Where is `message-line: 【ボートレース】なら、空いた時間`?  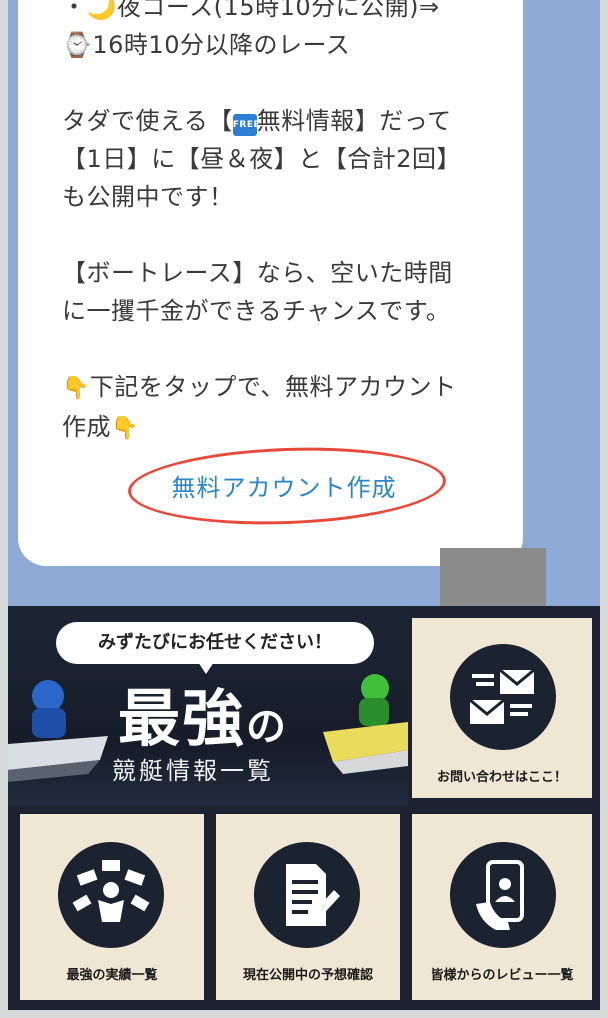 message-line: 【ボートレース】なら、空いた時間 is located at coordinates (257, 273).